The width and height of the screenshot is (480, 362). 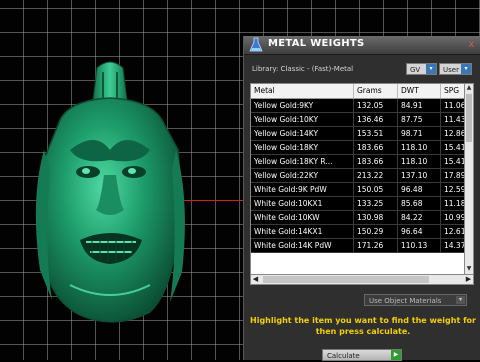 I want to click on cell-metal: Yellow Gold:18KY, so click(x=302, y=147).